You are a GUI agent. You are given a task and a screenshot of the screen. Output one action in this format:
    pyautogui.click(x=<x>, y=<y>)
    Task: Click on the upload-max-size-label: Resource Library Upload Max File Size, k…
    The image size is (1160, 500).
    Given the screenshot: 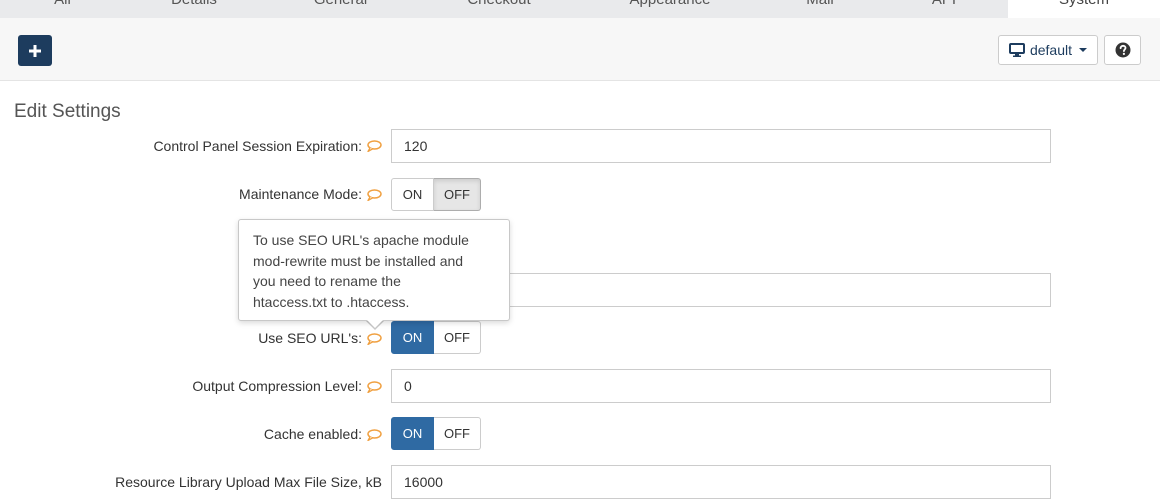 What is the action you would take?
    pyautogui.click(x=248, y=482)
    